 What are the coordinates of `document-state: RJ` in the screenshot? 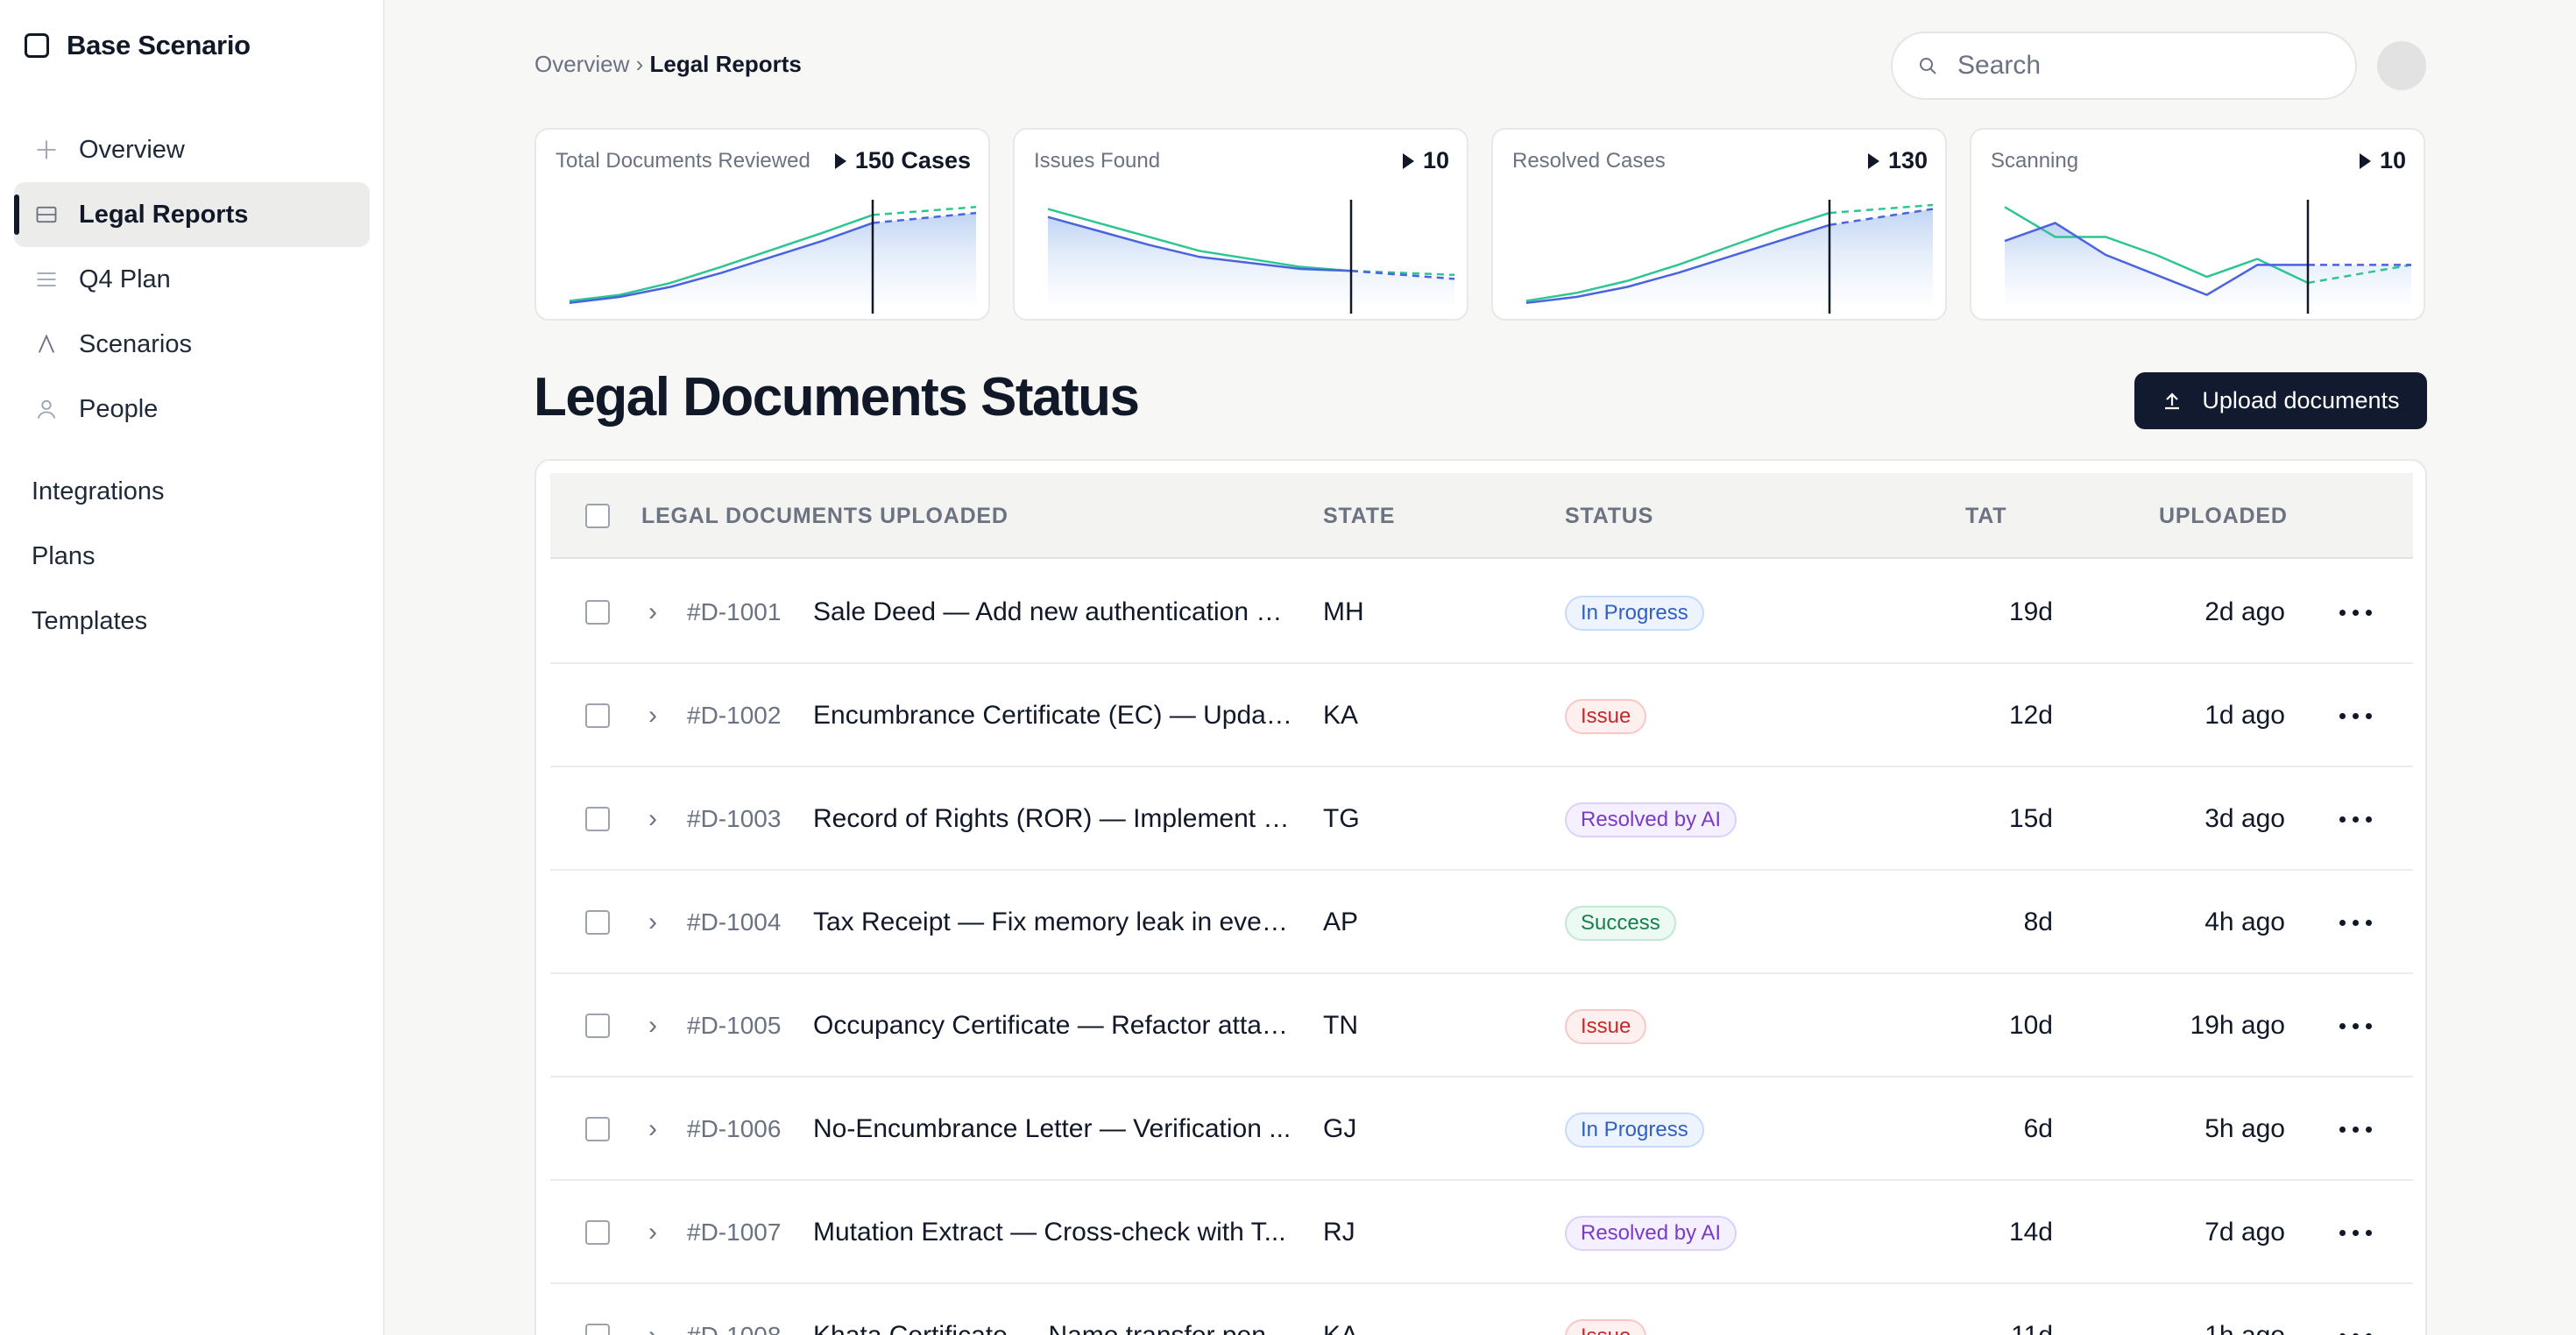 It's located at (1339, 1232).